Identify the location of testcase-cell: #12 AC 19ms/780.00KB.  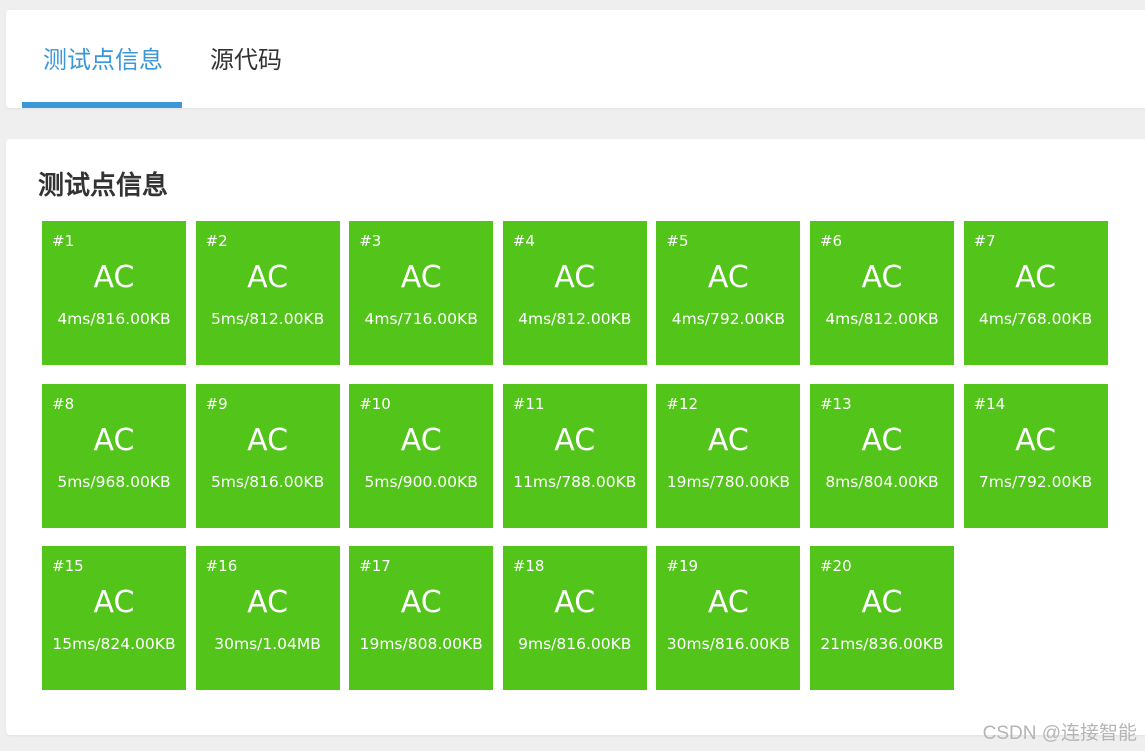
(728, 455).